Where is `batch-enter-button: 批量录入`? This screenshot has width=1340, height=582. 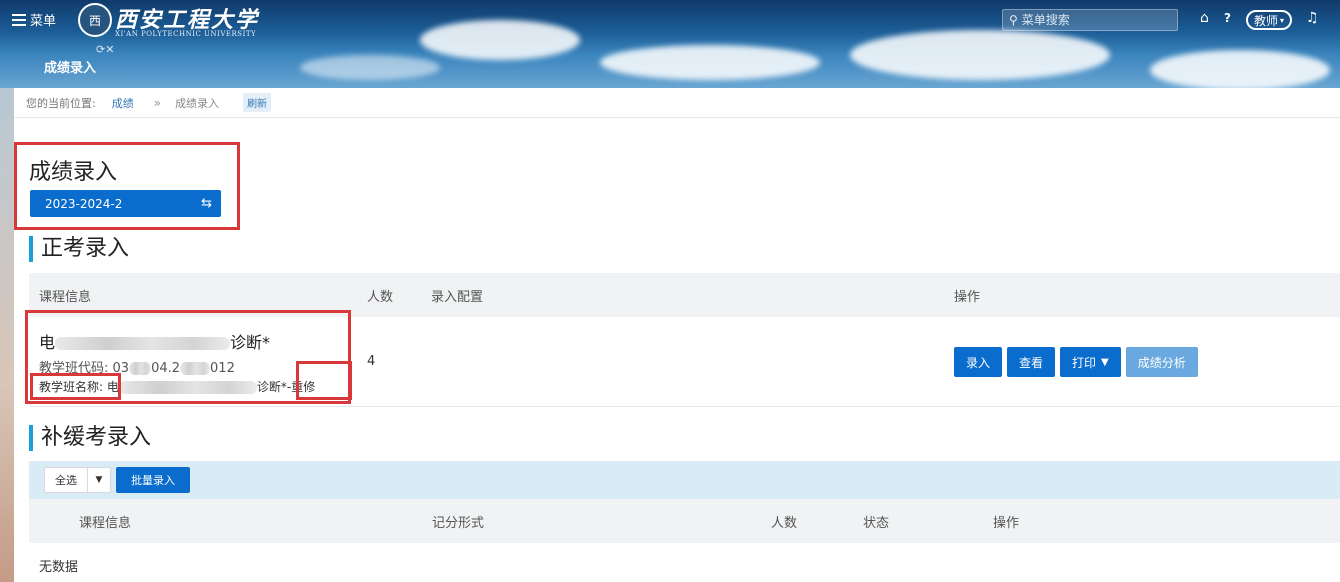
batch-enter-button: 批量录入 is located at coordinates (153, 480).